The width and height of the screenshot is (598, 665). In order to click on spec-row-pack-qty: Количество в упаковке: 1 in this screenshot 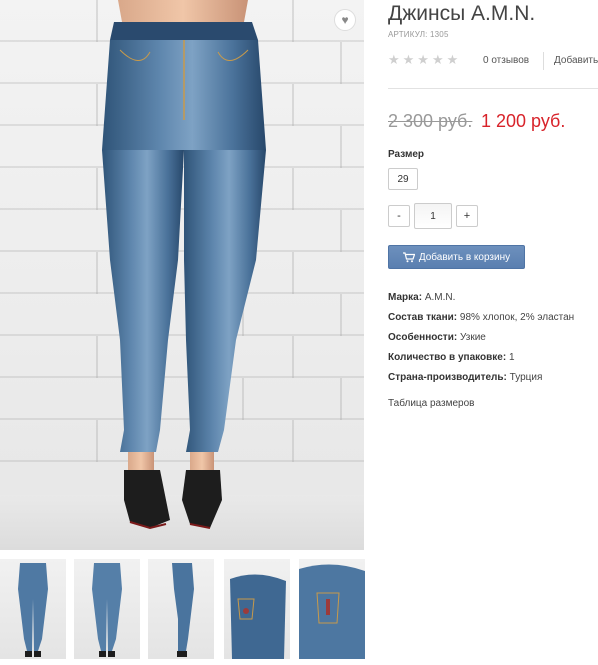, I will do `click(493, 361)`.